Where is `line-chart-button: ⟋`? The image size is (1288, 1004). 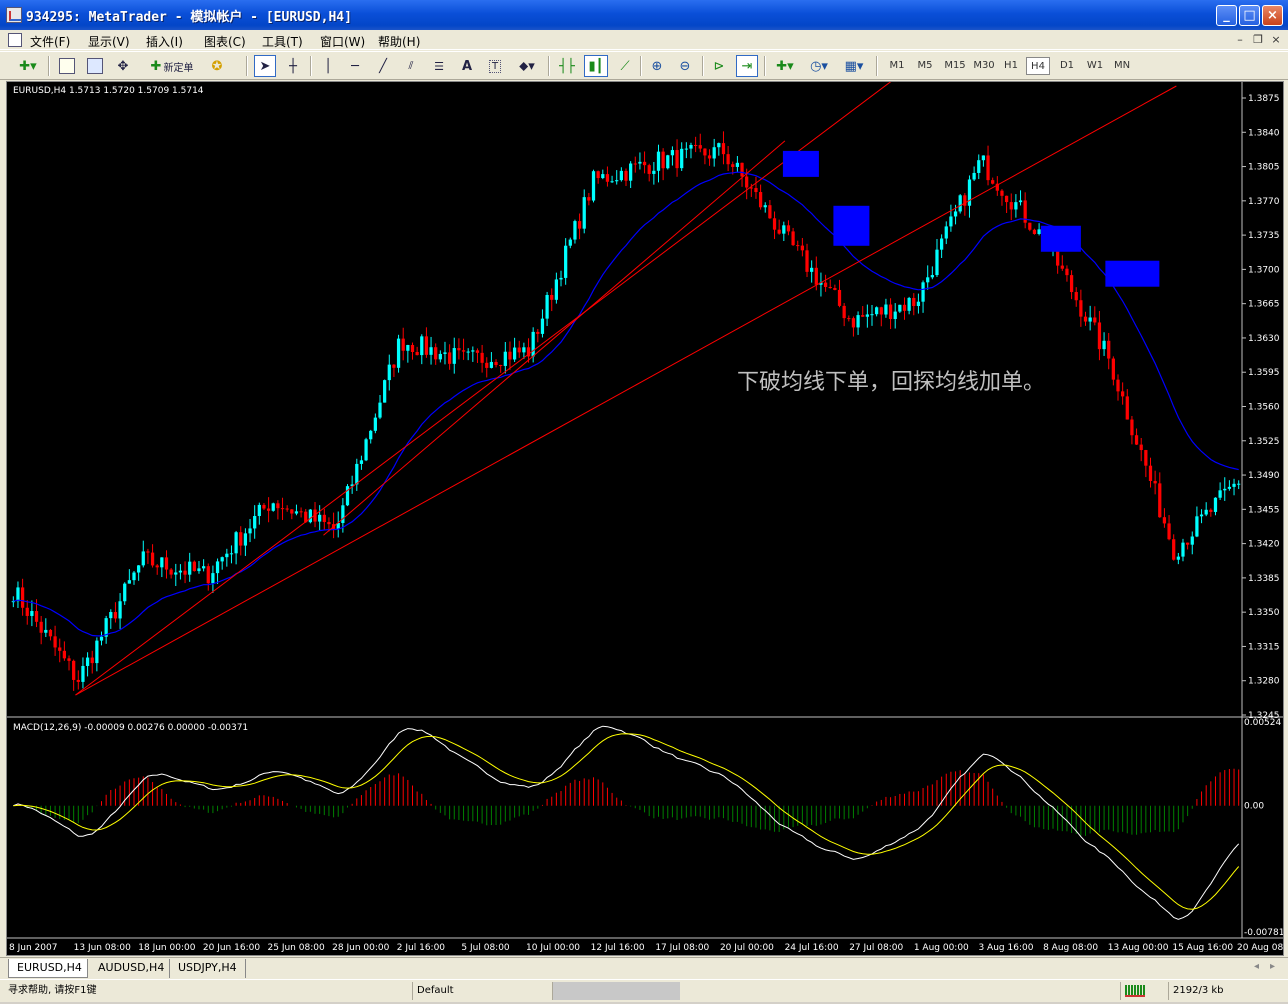 line-chart-button: ⟋ is located at coordinates (625, 66).